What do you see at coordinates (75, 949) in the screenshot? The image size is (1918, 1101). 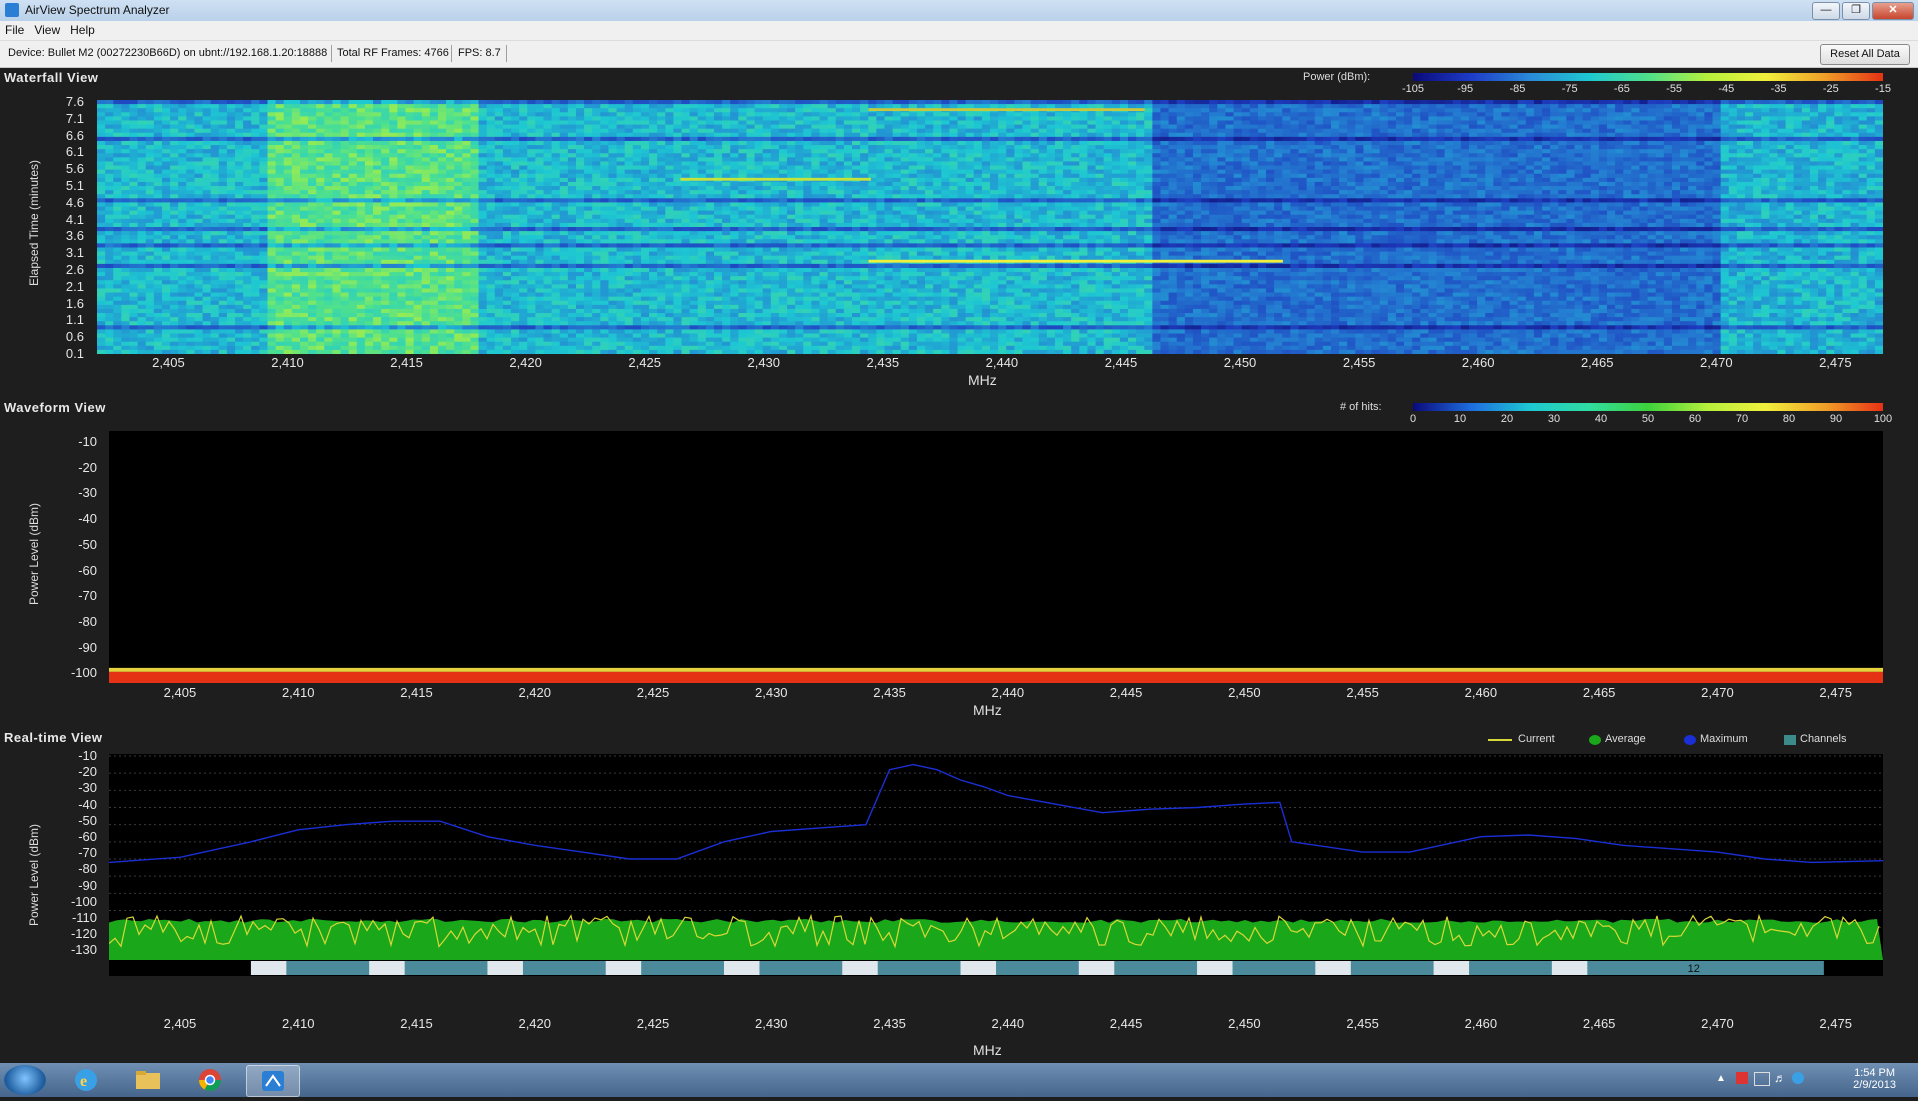 I see `y-tick-label: -130` at bounding box center [75, 949].